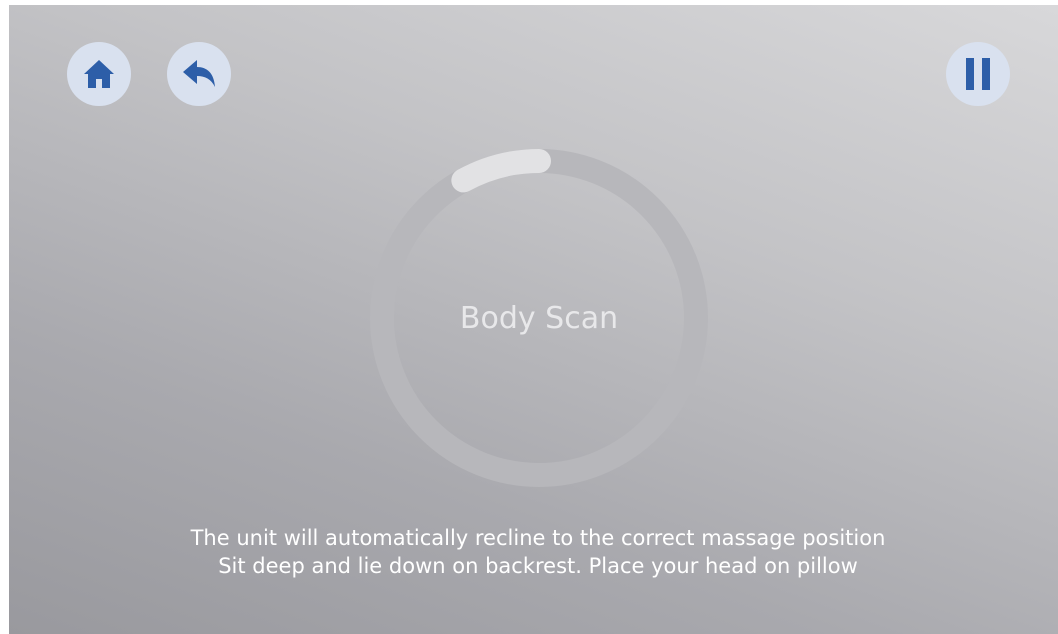 This screenshot has width=1058, height=634. I want to click on back-button, so click(199, 74).